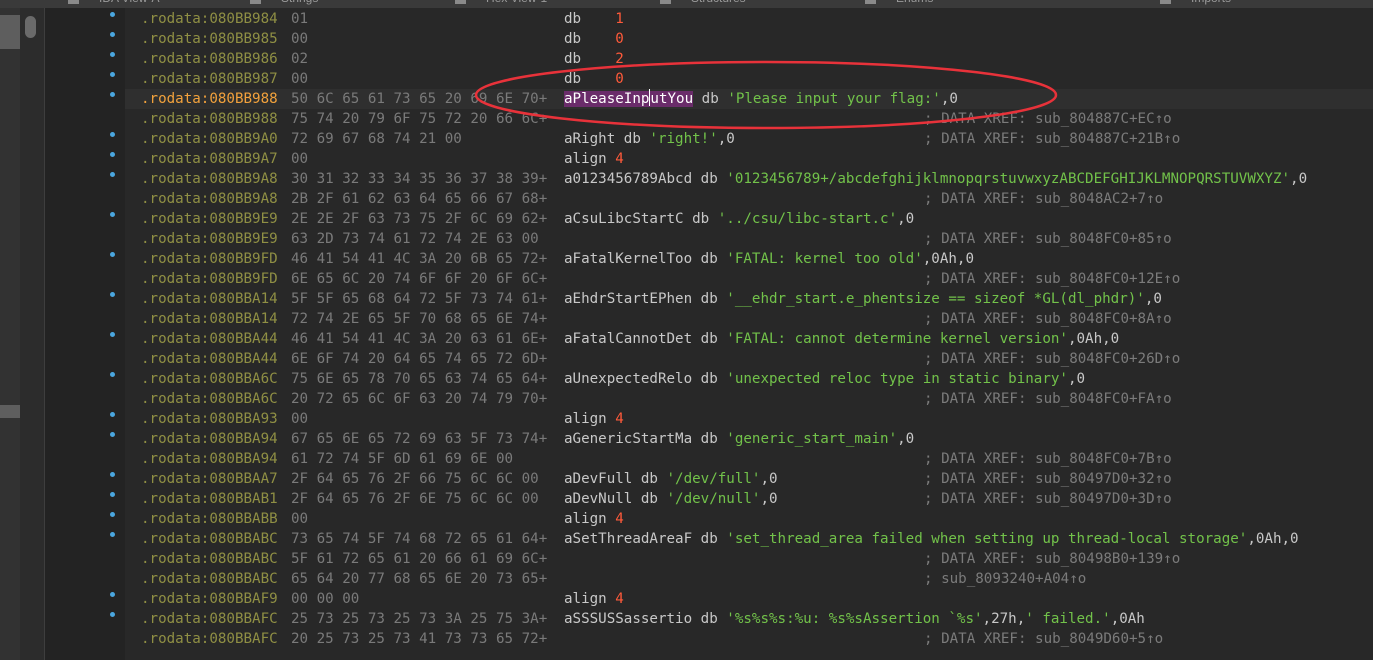  I want to click on tab-structures: Structures, so click(703, 3).